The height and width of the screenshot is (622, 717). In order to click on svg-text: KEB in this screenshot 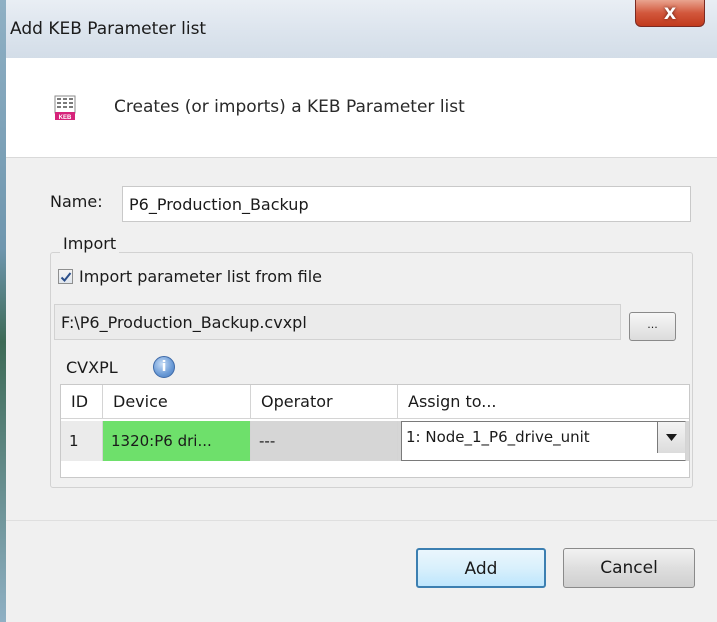, I will do `click(65, 118)`.